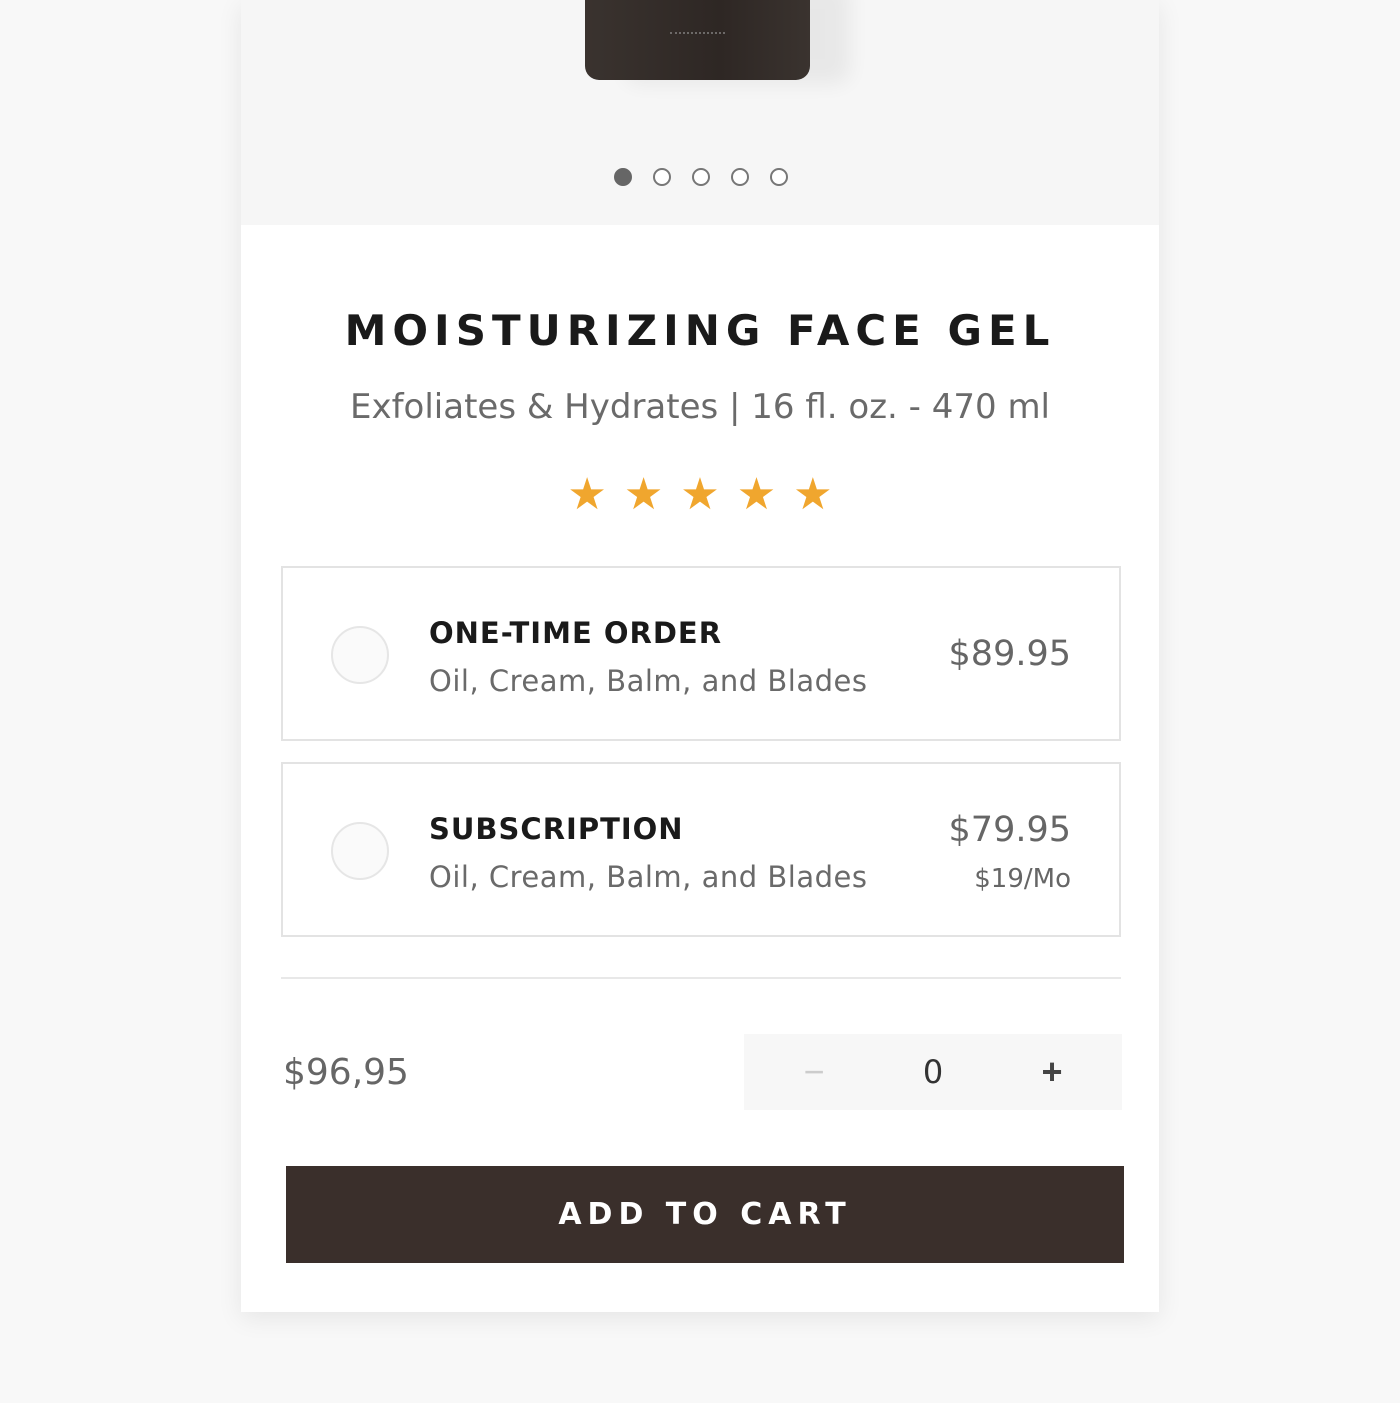 The image size is (1400, 1403). I want to click on bottle-label, so click(697, 35).